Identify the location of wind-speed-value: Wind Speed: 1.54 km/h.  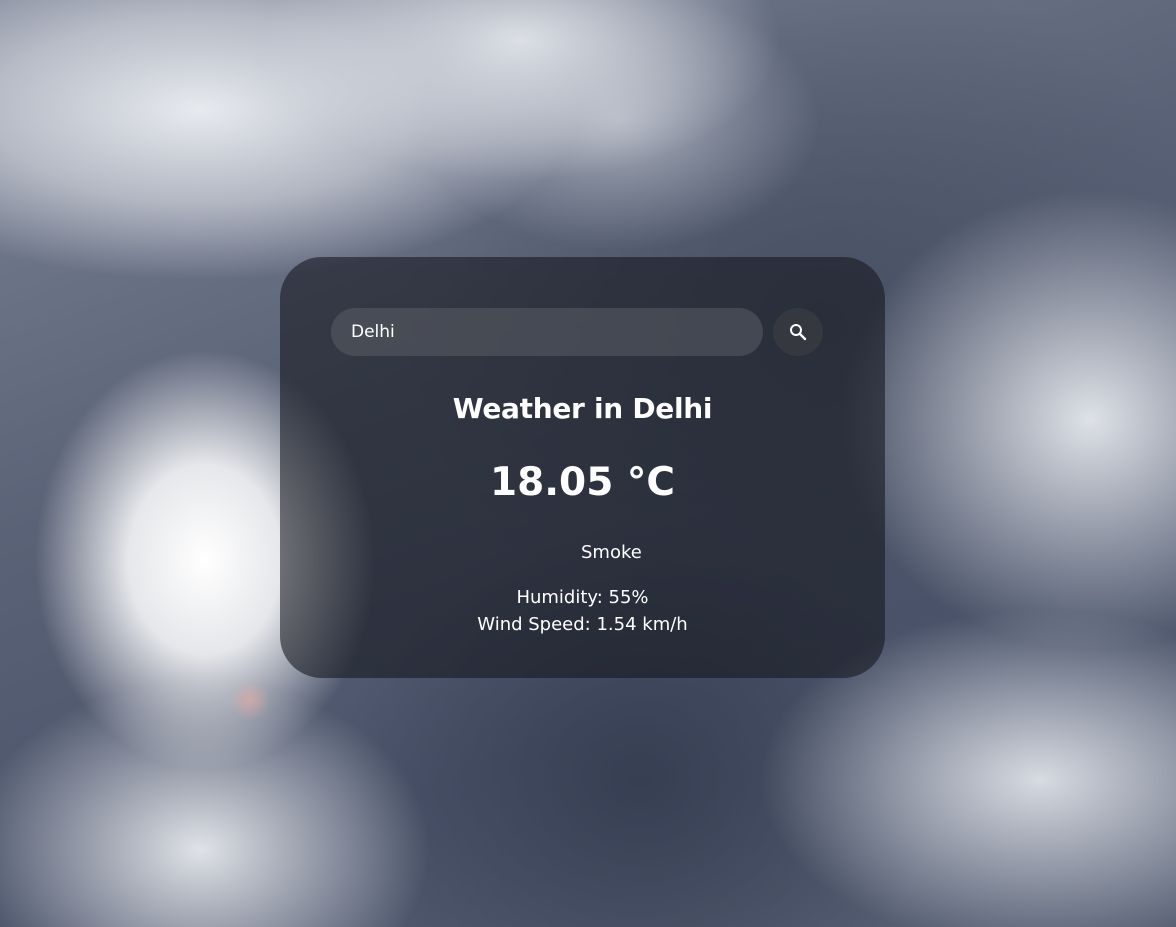
(582, 624).